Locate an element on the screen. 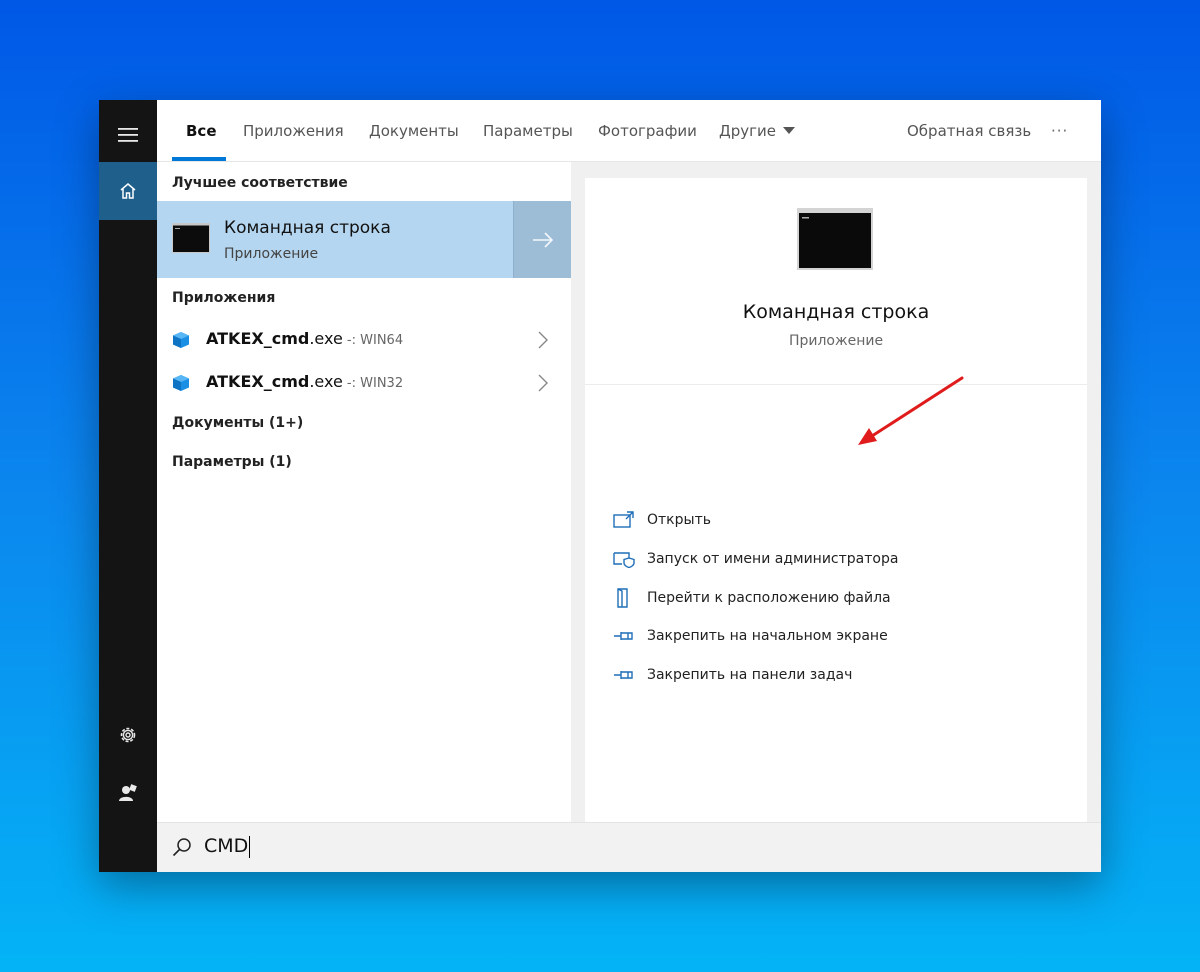  action-open: Открыть is located at coordinates (662, 520).